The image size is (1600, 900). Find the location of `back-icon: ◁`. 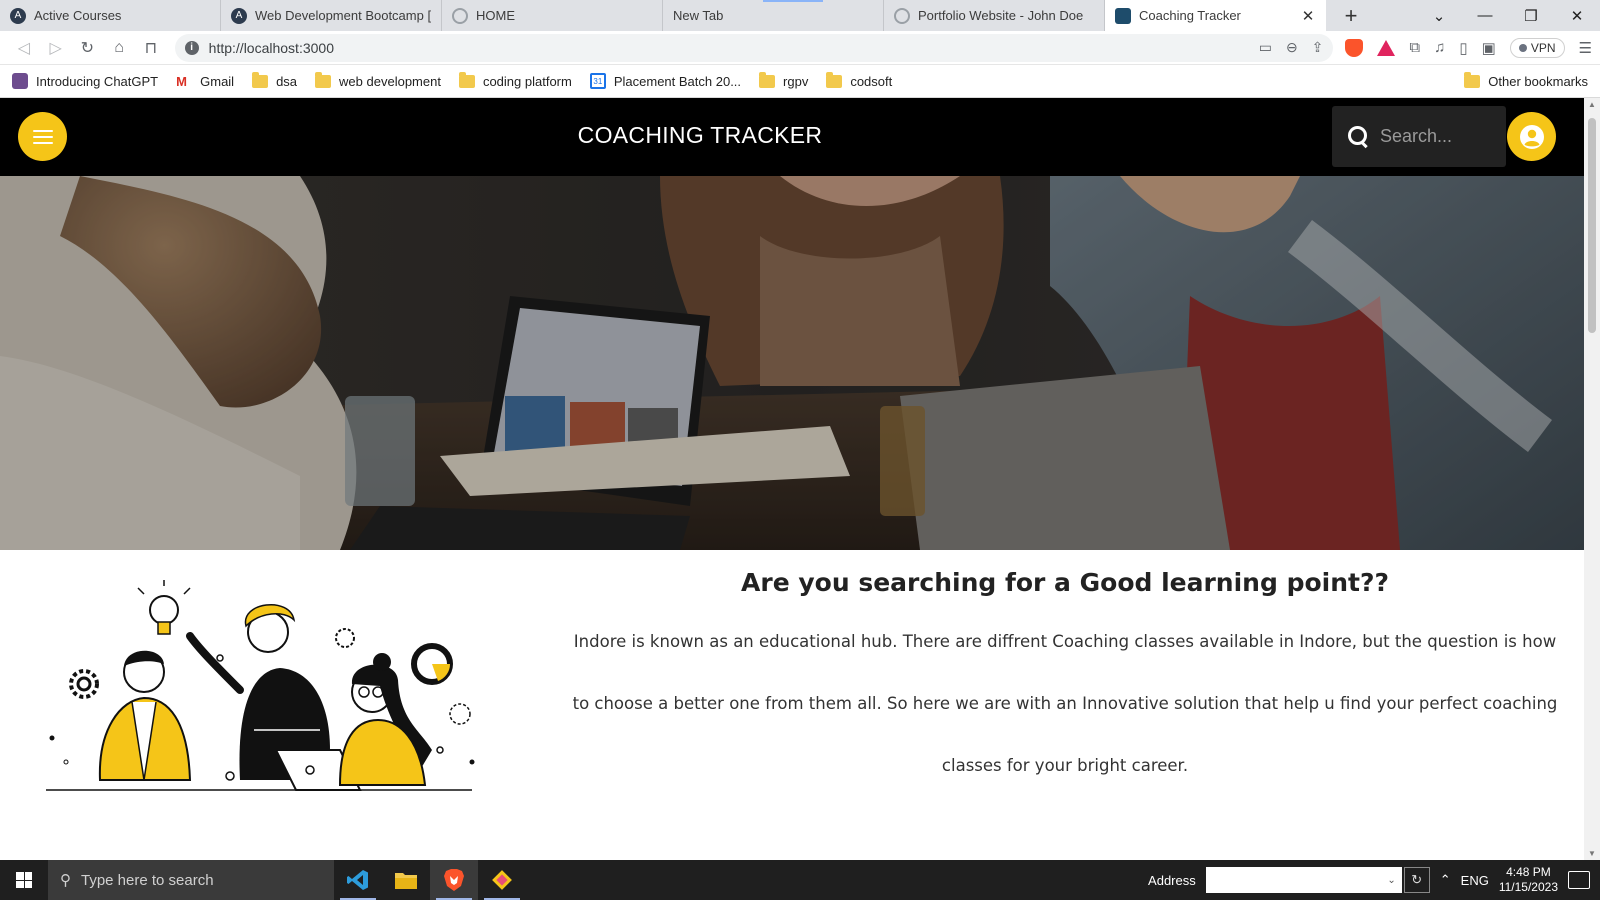

back-icon: ◁ is located at coordinates (24, 48).